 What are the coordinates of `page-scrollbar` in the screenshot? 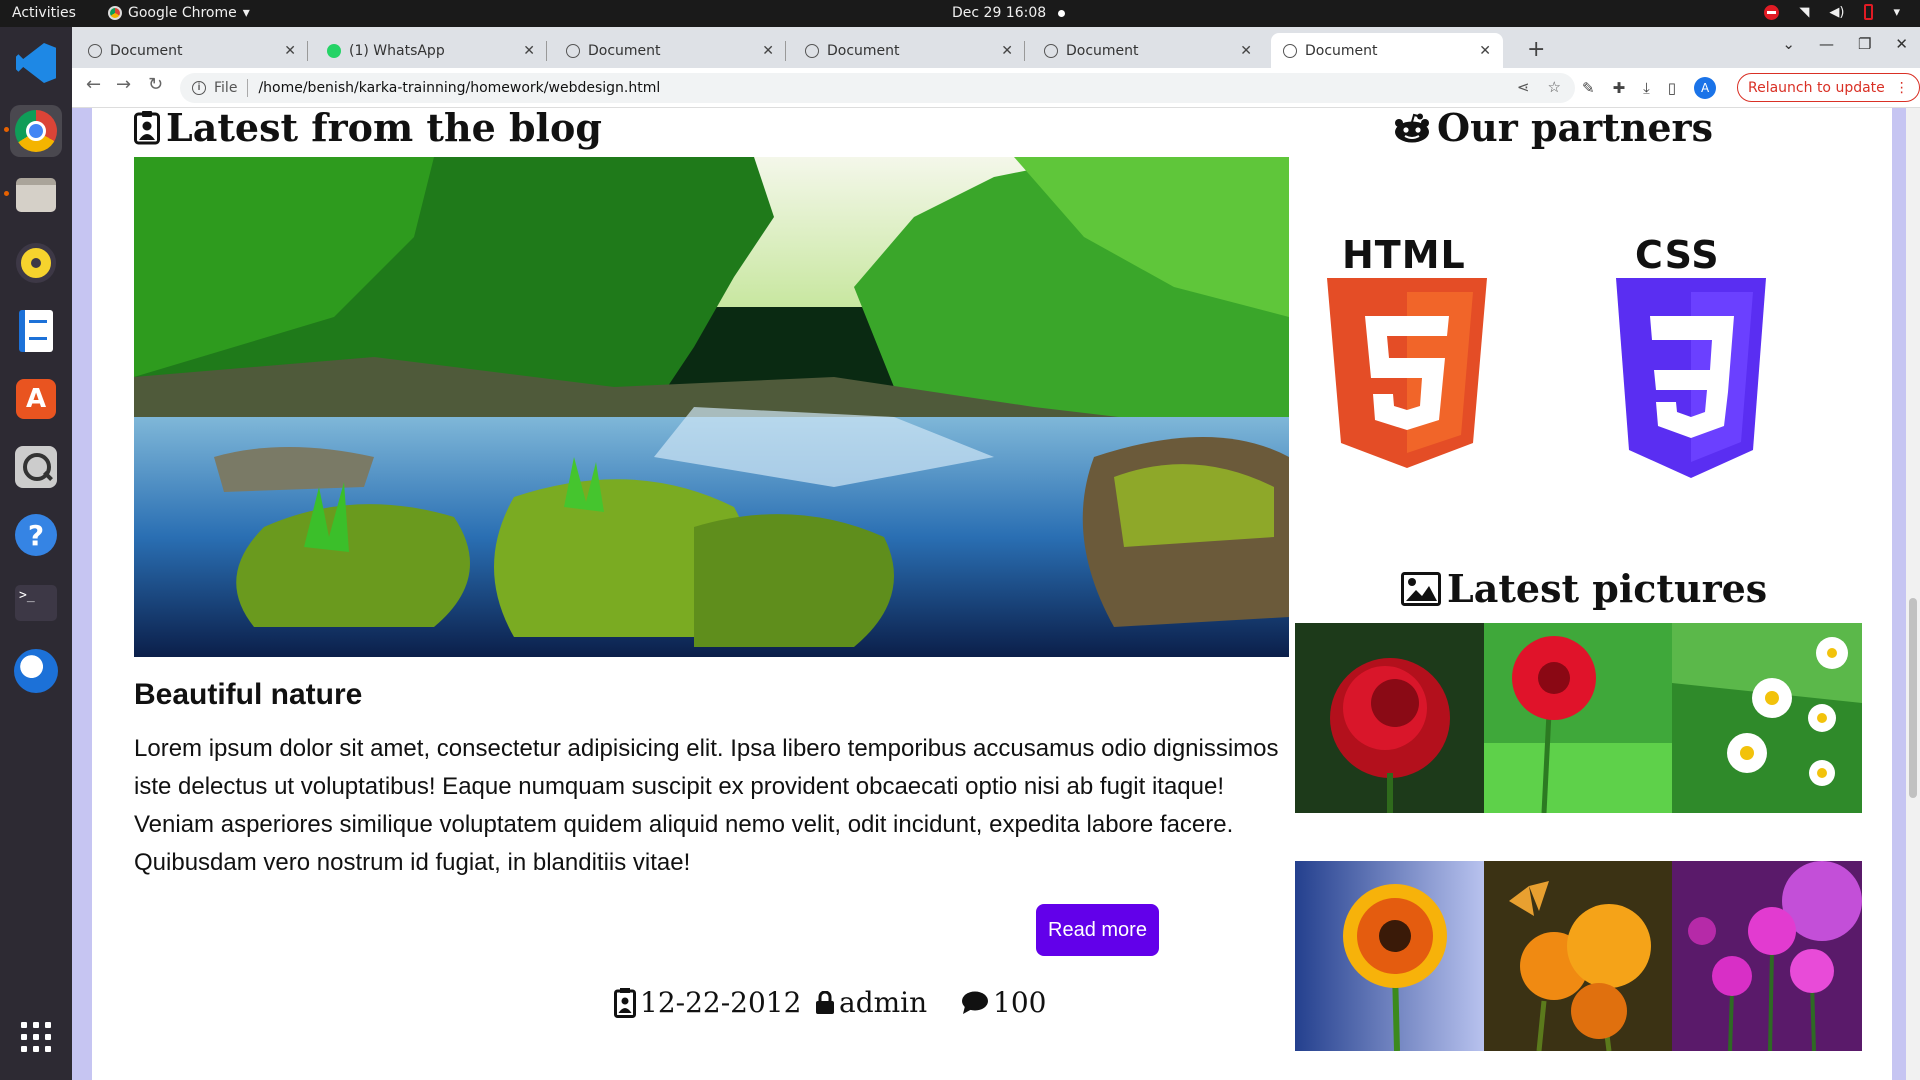 It's located at (1913, 594).